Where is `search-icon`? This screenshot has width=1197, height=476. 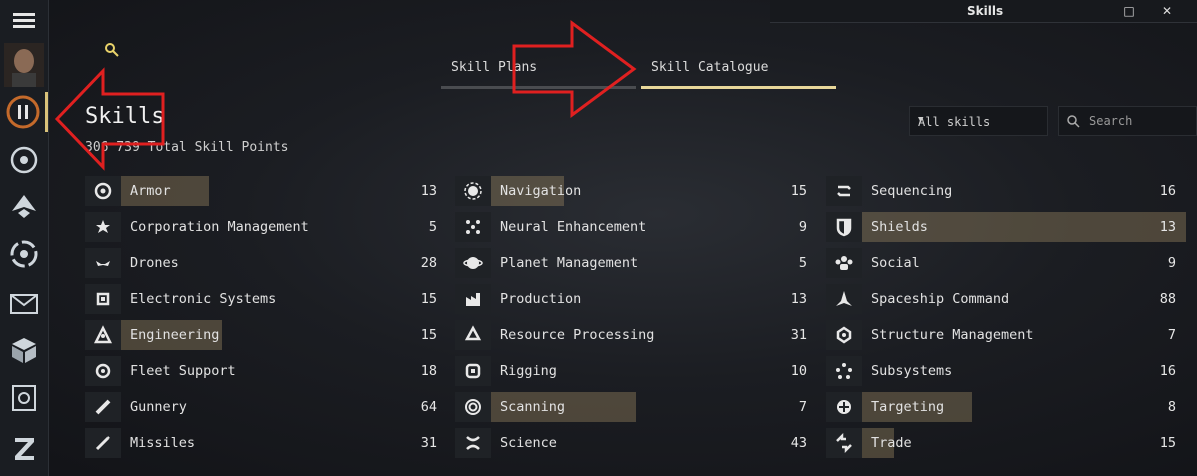 search-icon is located at coordinates (1073, 121).